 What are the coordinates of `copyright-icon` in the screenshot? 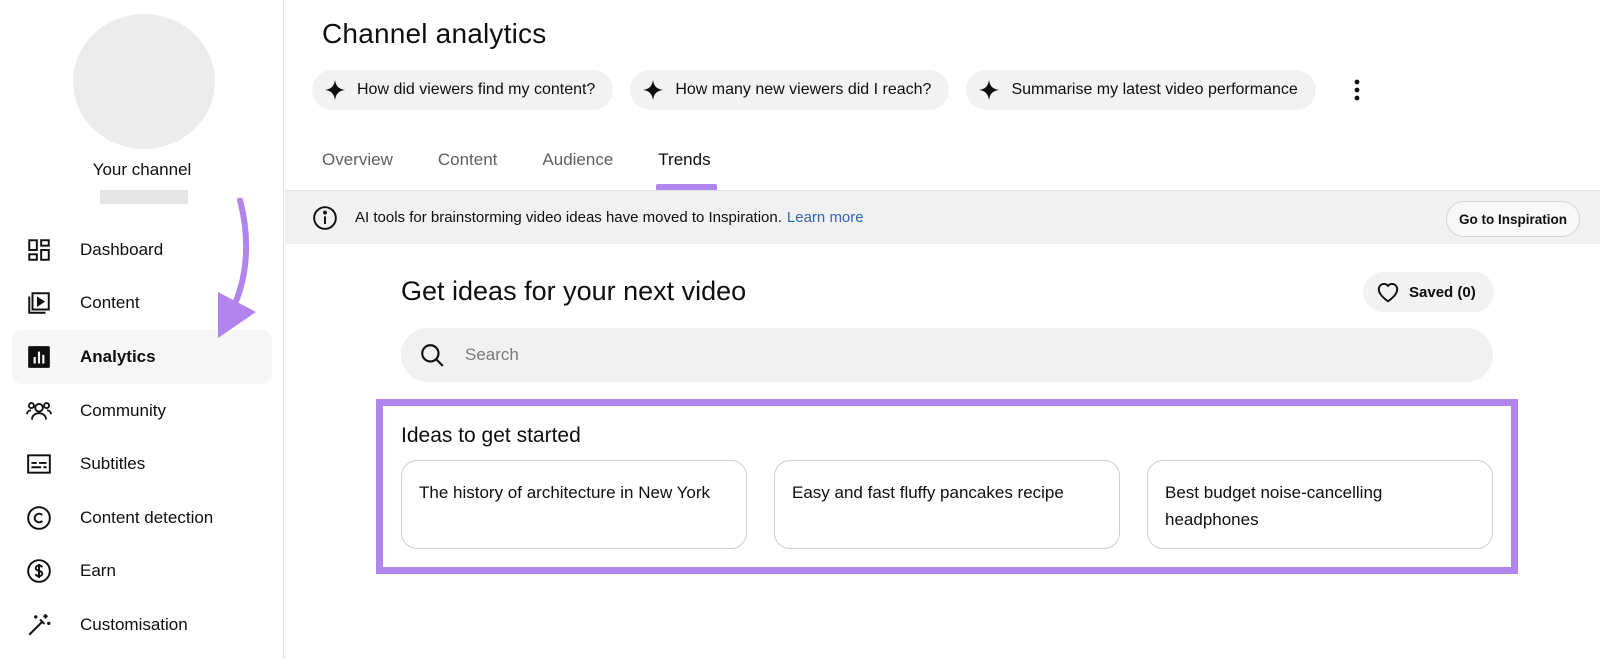 It's located at (39, 518).